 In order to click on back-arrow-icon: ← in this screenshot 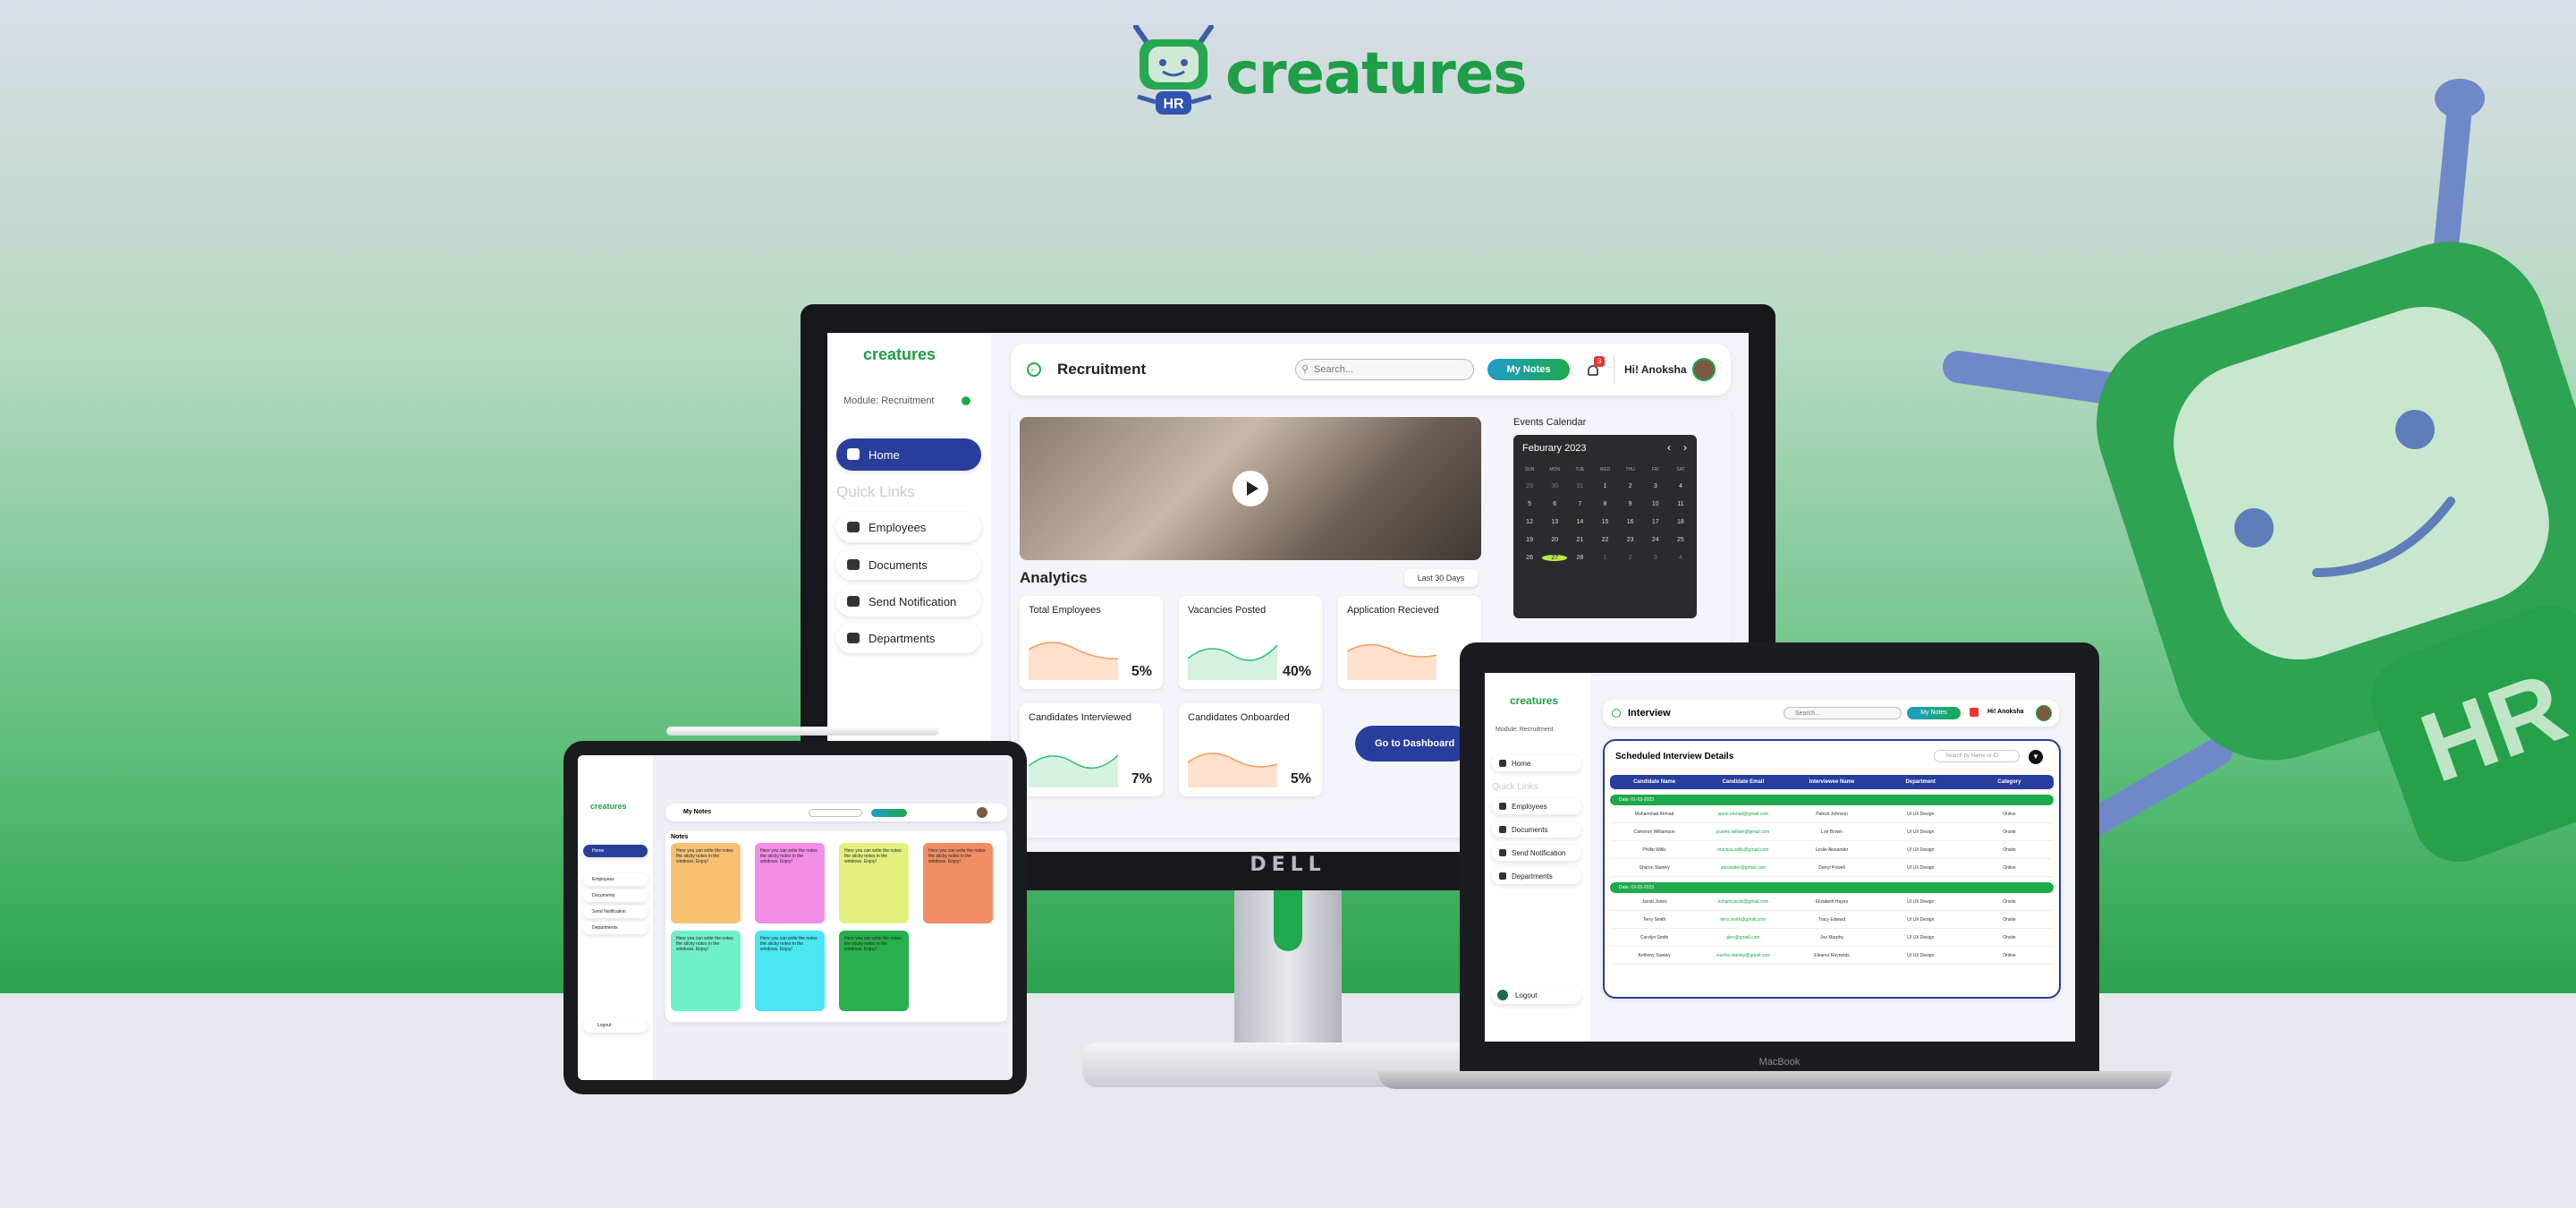, I will do `click(1034, 369)`.